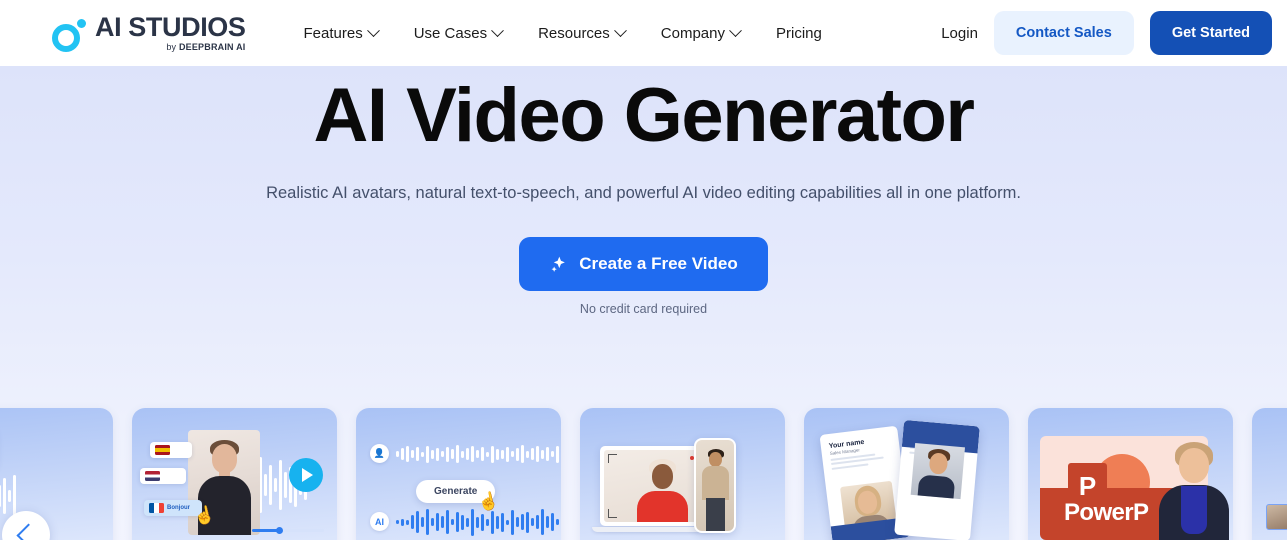 This screenshot has width=1287, height=540. Describe the element at coordinates (1106, 512) in the screenshot. I see `powerpoint-wordmark: PowerP` at that location.